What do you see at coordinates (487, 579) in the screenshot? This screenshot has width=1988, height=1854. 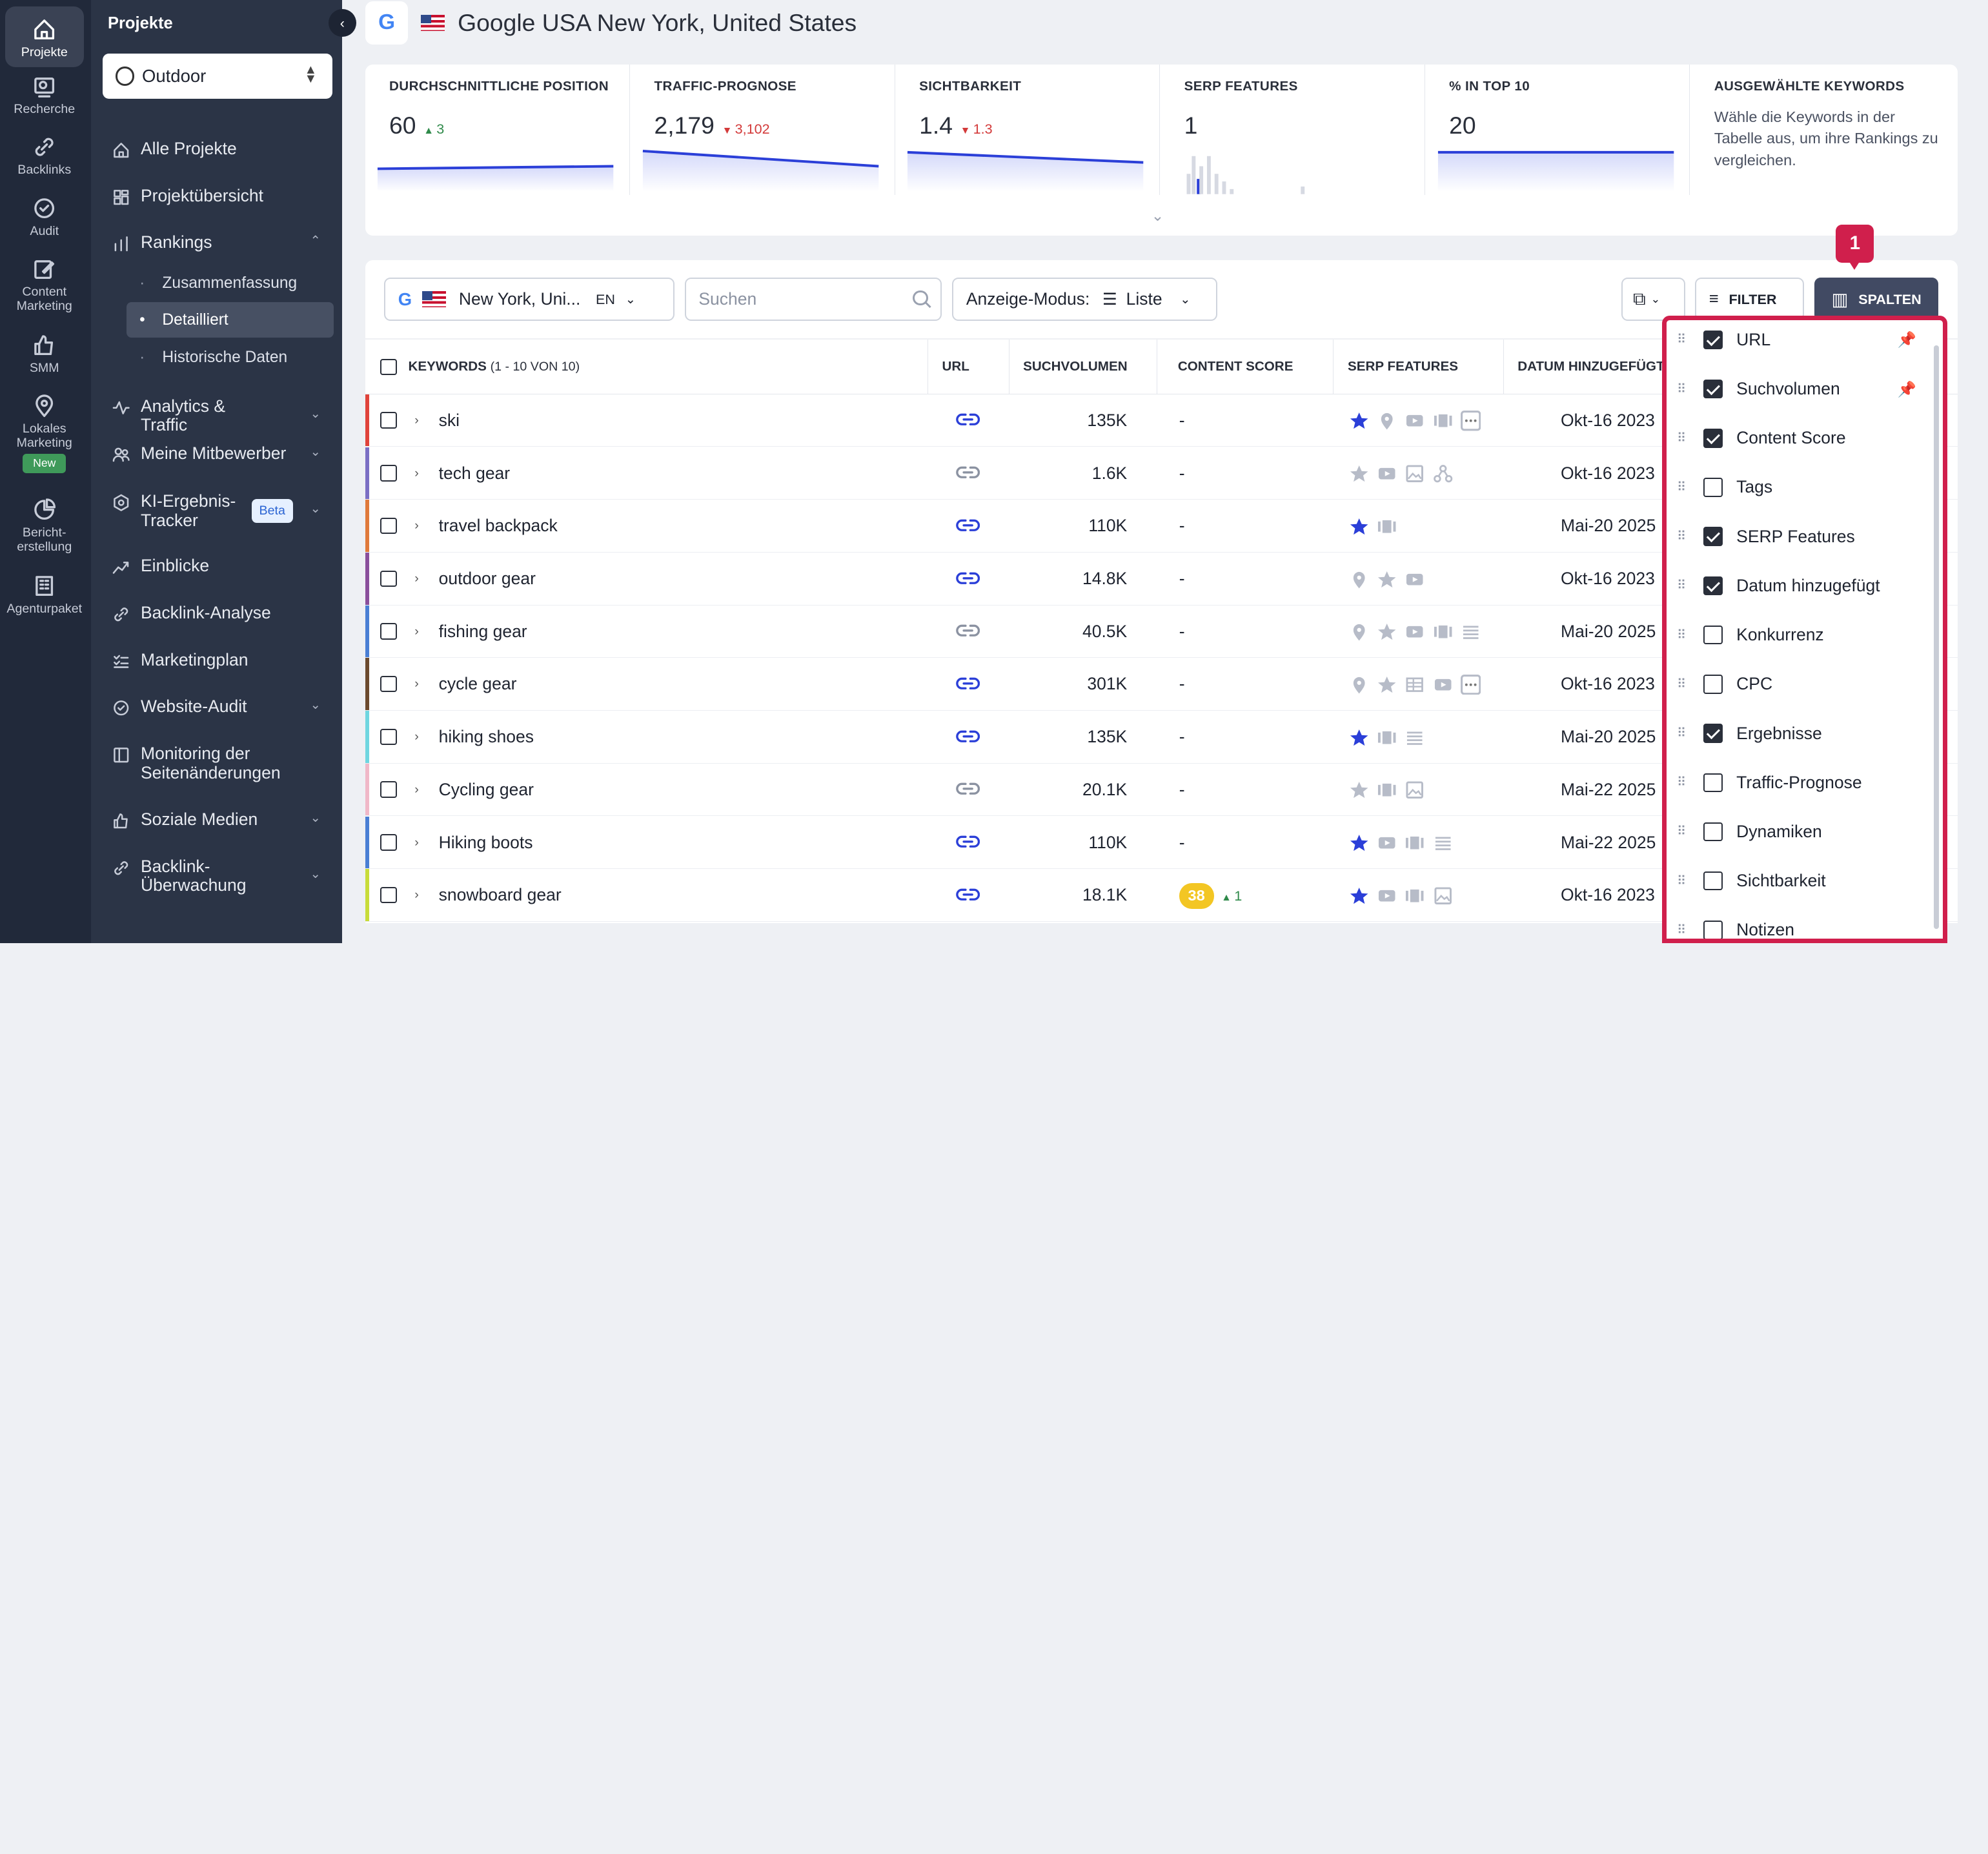 I see `keyword-cell: outdoor gear` at bounding box center [487, 579].